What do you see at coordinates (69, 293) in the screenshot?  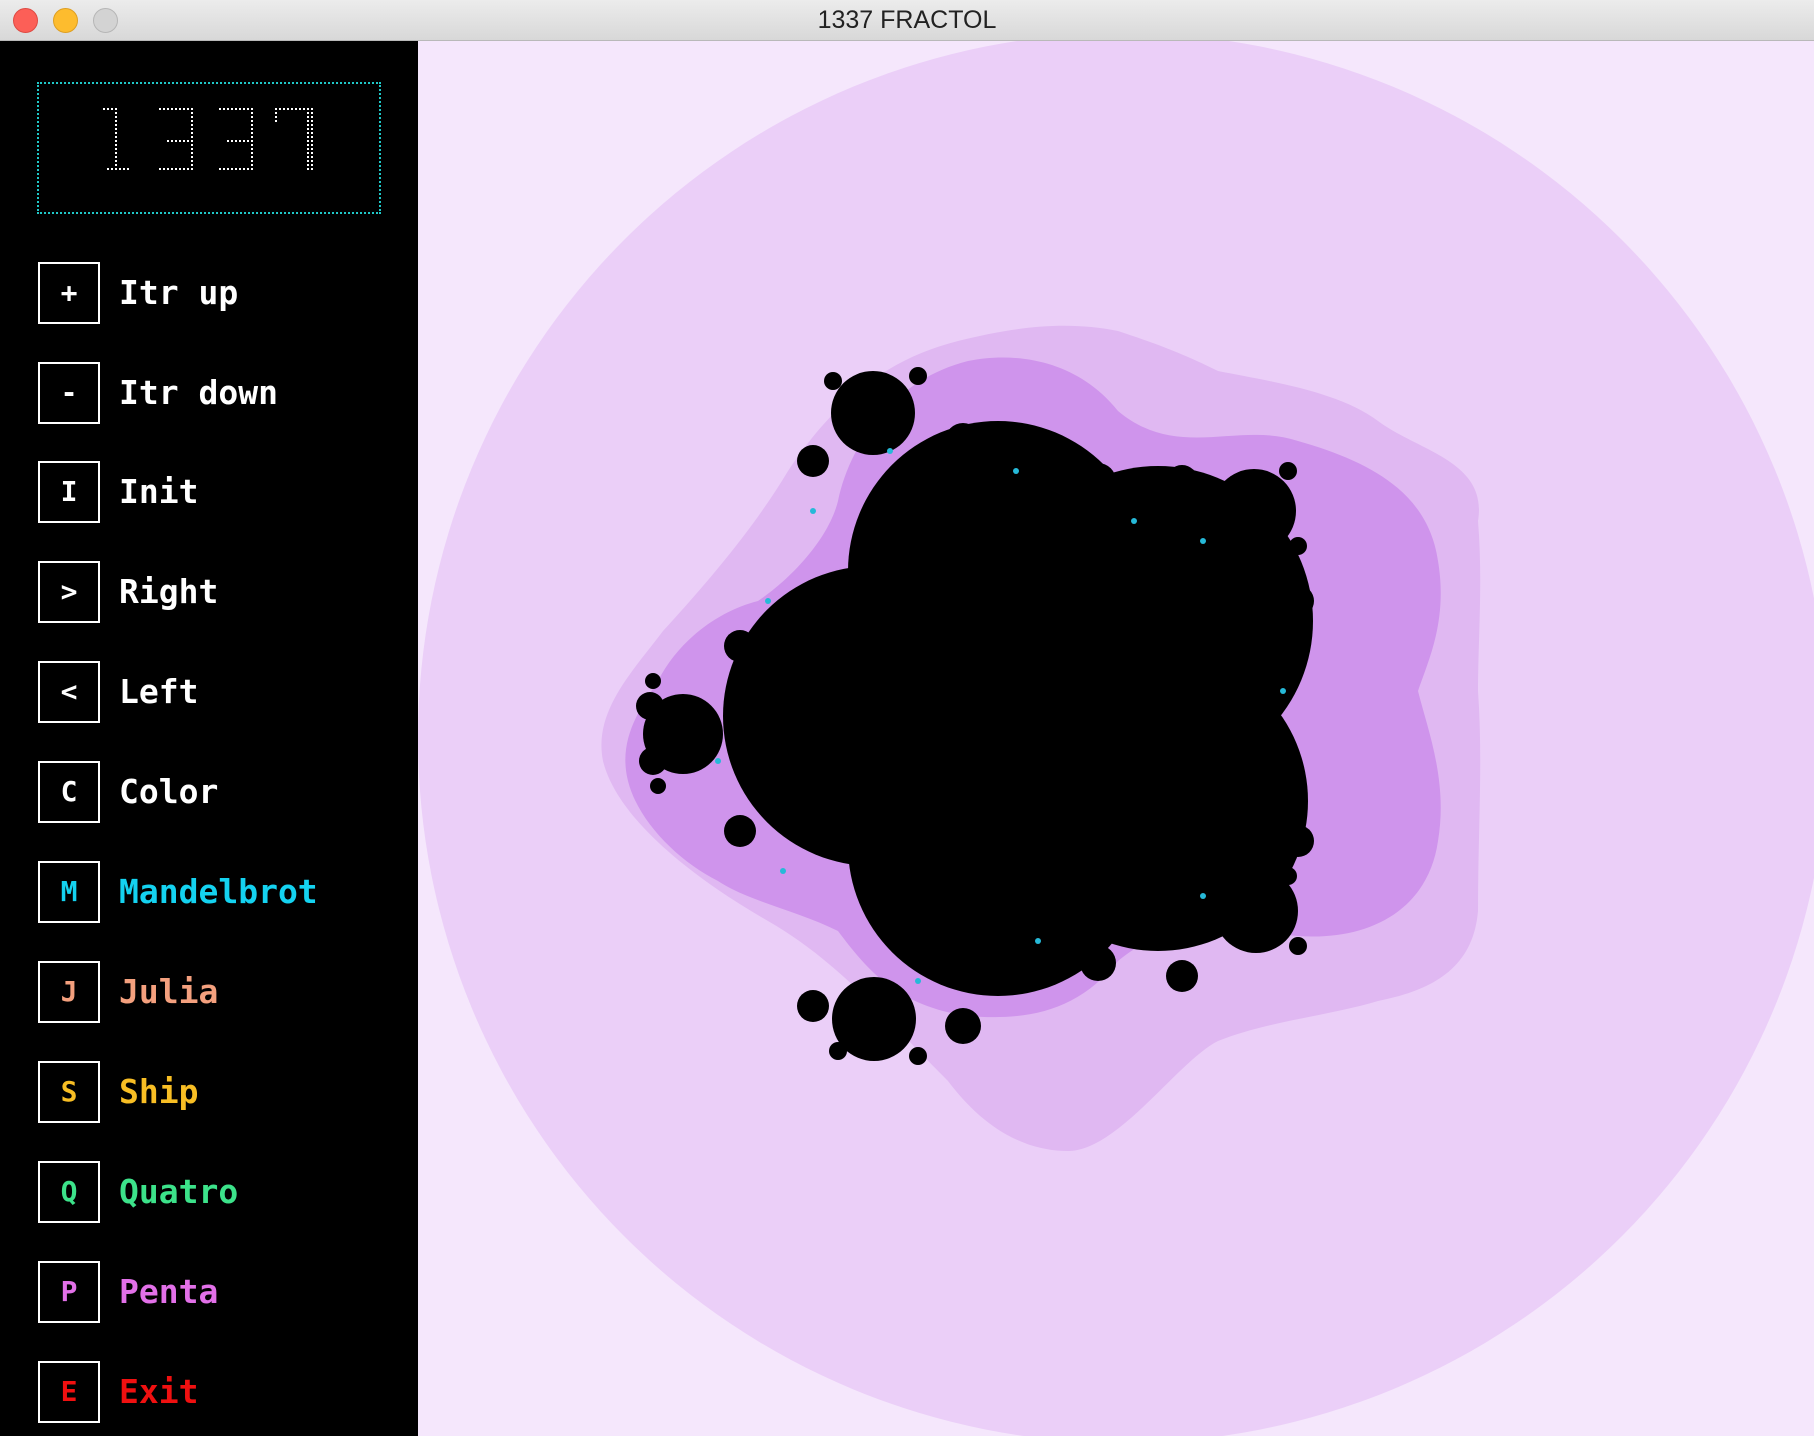 I see `key-plus: +` at bounding box center [69, 293].